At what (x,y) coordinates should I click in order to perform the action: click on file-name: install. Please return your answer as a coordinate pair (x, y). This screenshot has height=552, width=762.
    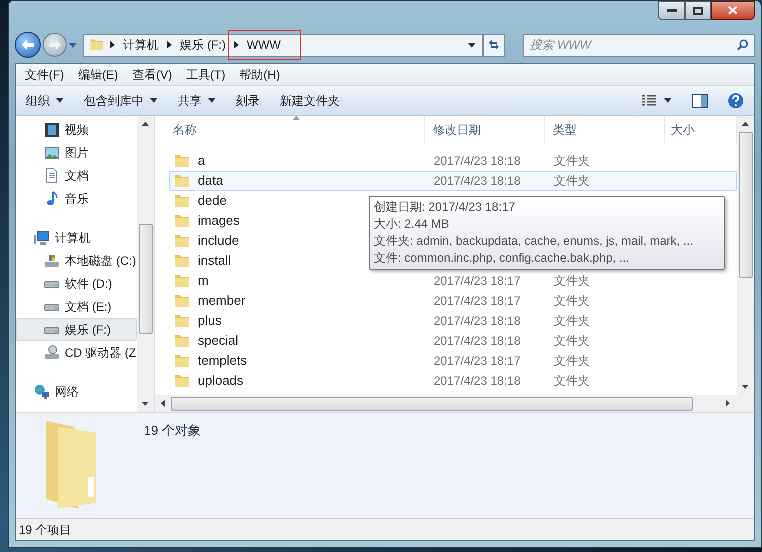
    Looking at the image, I should click on (215, 261).